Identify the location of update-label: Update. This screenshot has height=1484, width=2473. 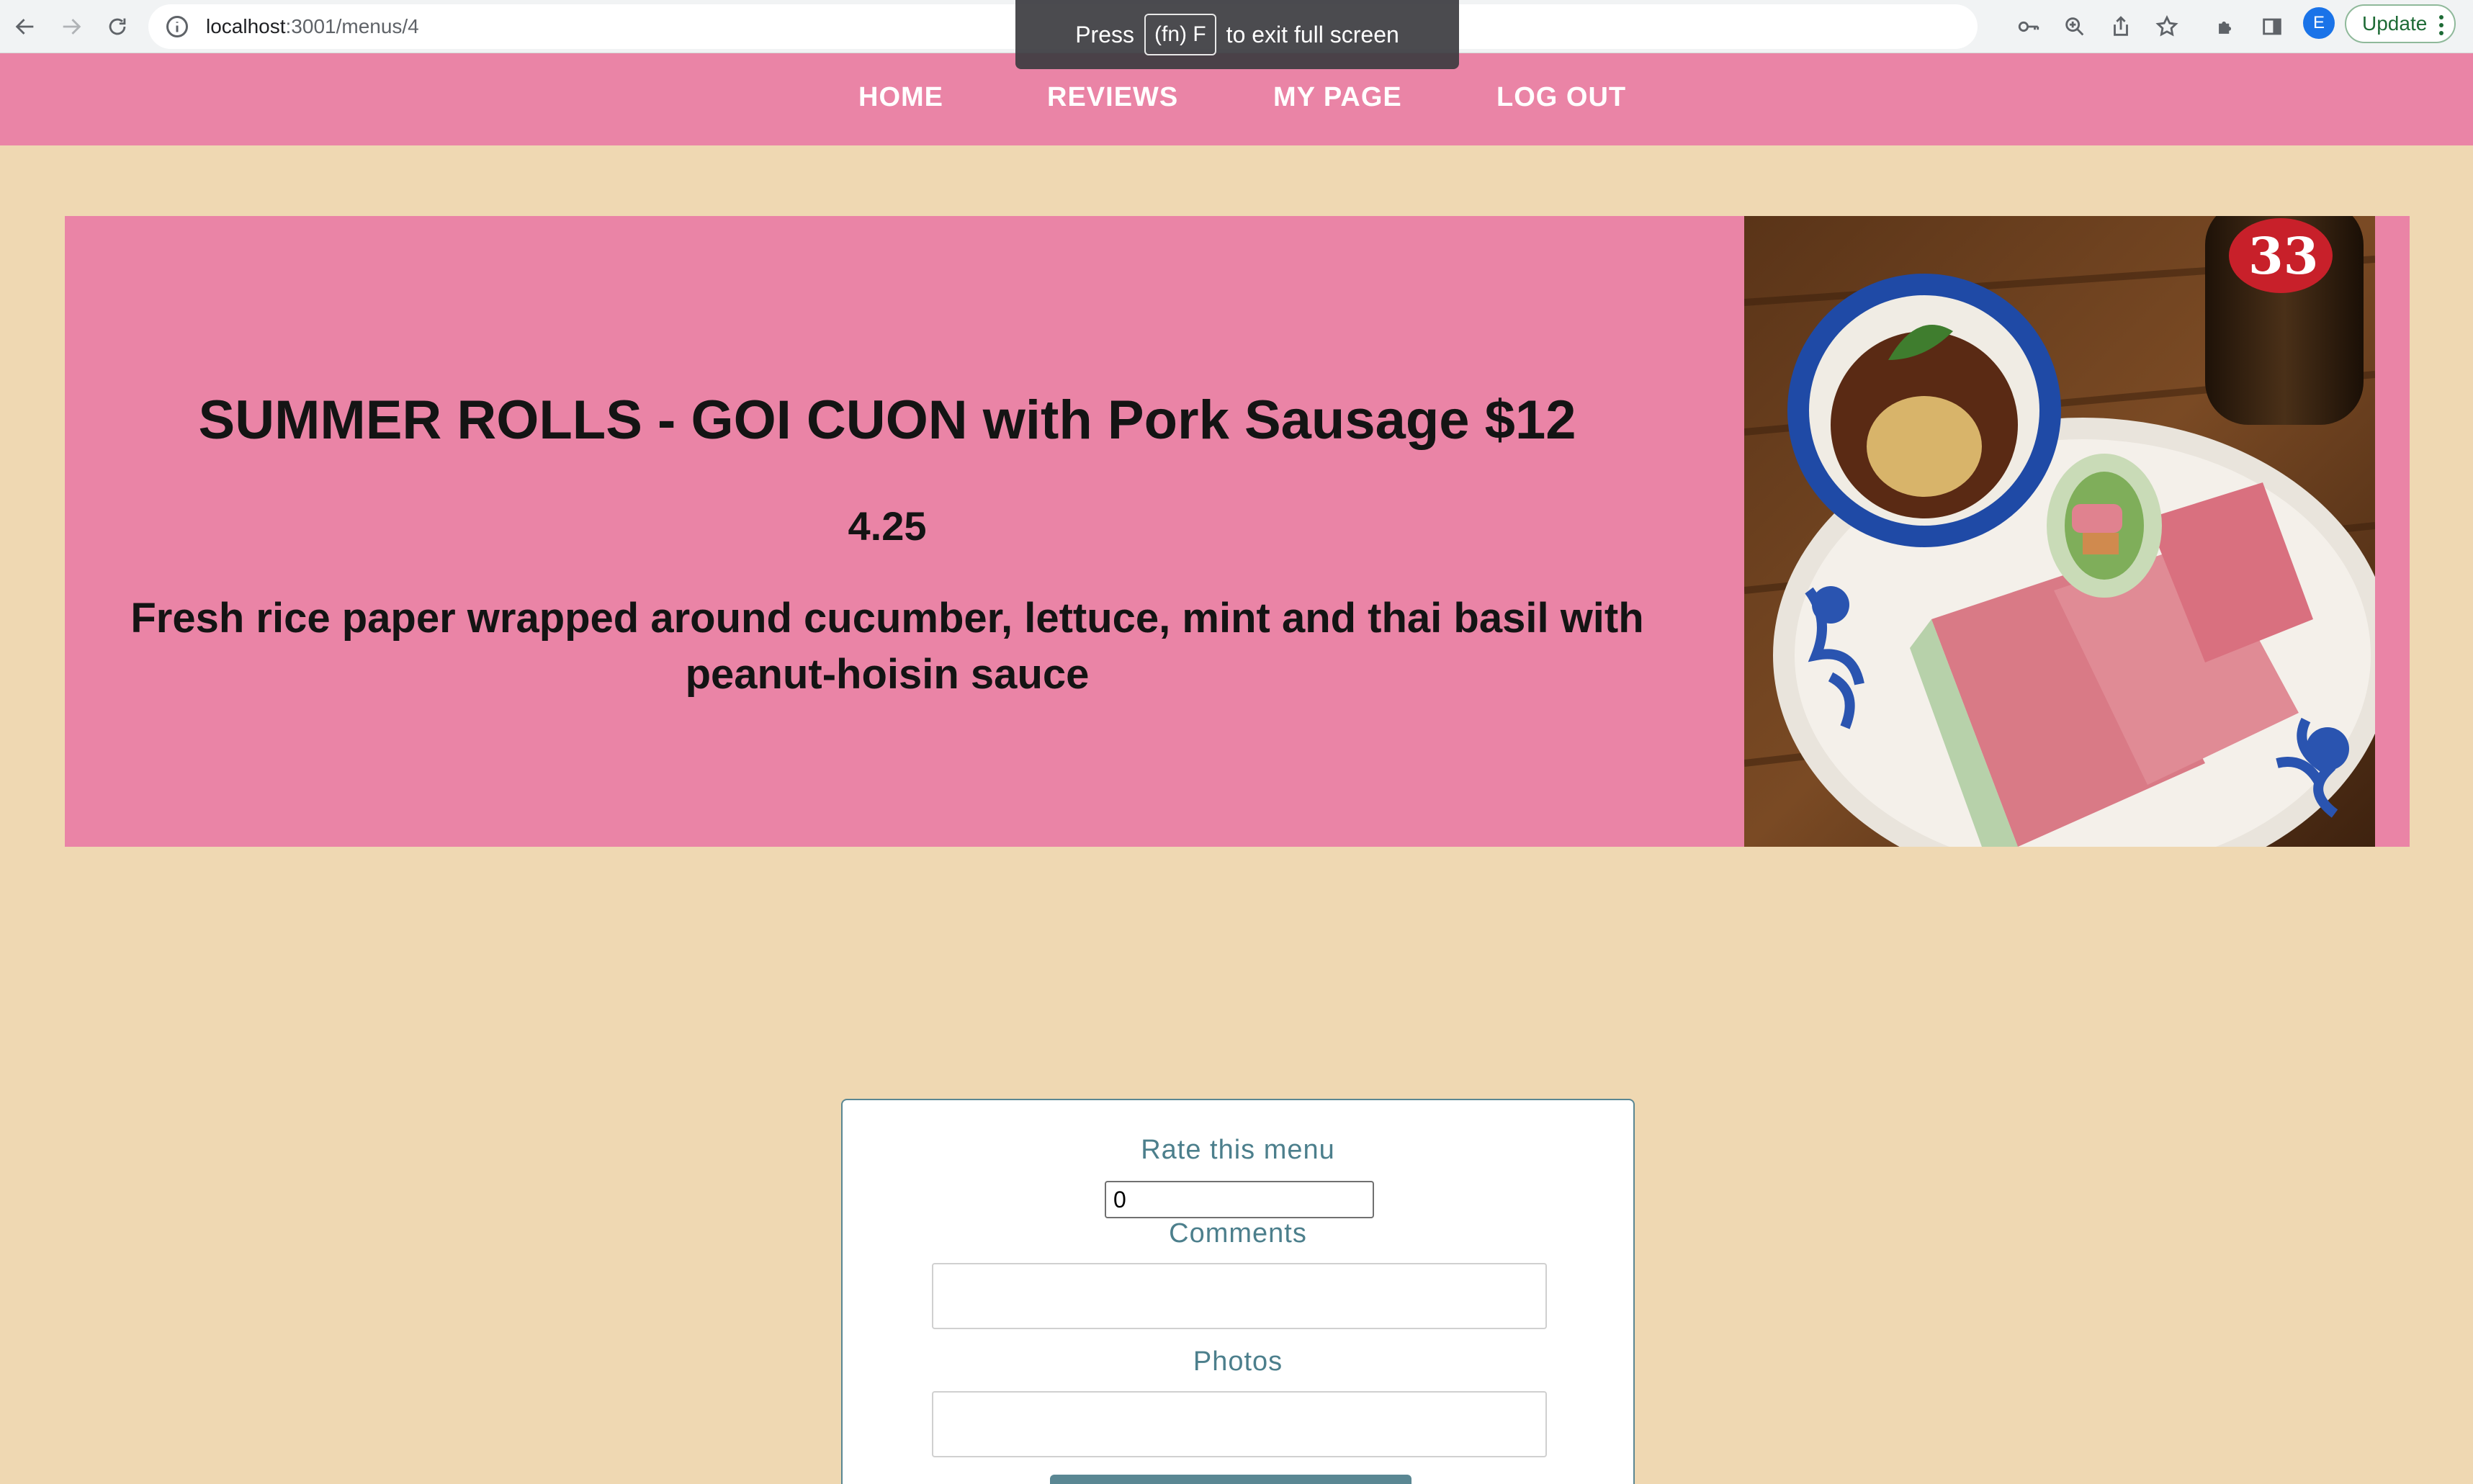
(2395, 23).